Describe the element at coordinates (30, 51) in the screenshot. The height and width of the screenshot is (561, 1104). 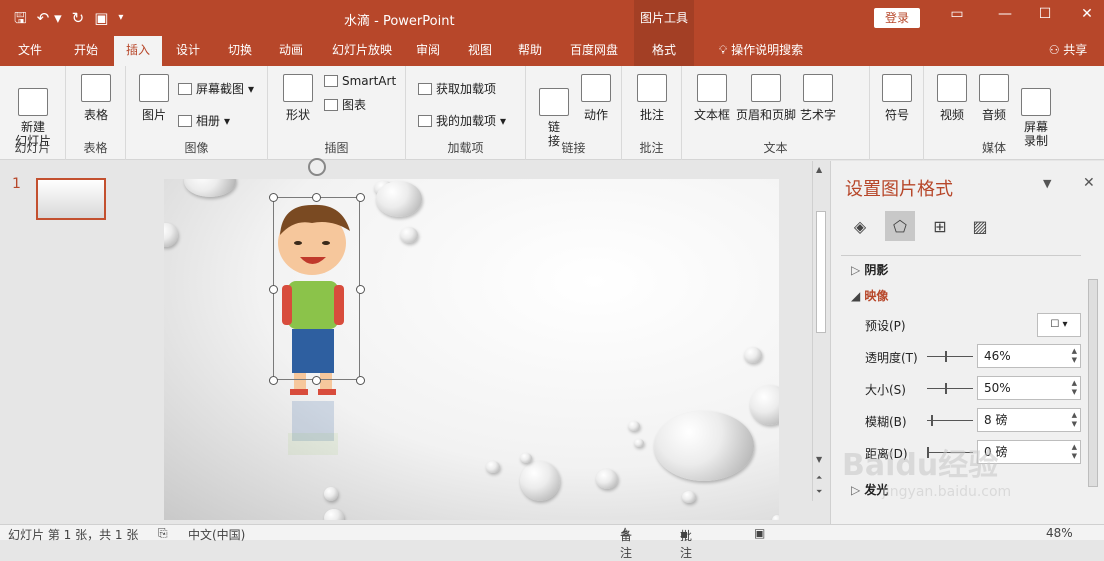
I see `tab-file: 文件` at that location.